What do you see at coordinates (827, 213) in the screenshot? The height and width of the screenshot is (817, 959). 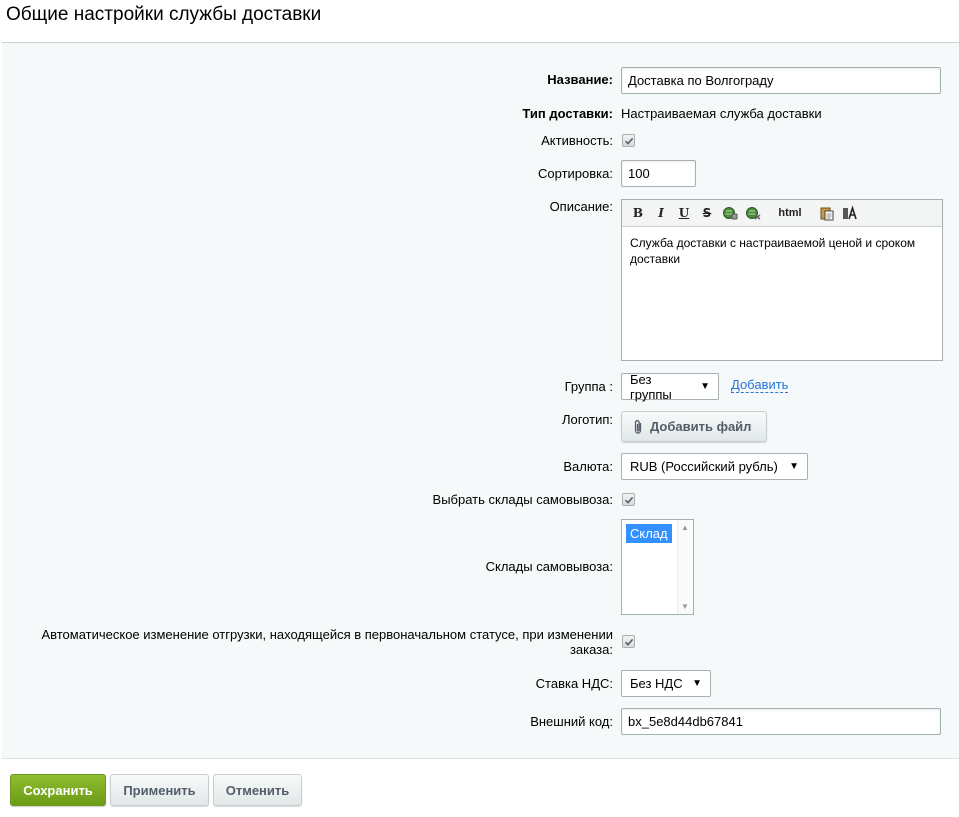 I see `paste-icon` at bounding box center [827, 213].